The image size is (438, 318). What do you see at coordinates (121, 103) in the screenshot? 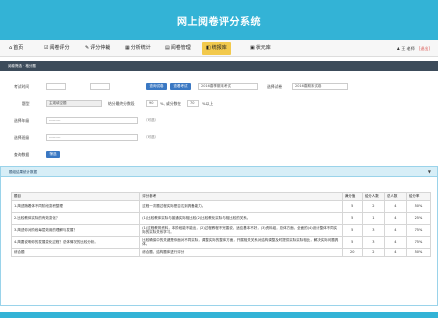
I see `score-range-label: 结分最终分数段` at bounding box center [121, 103].